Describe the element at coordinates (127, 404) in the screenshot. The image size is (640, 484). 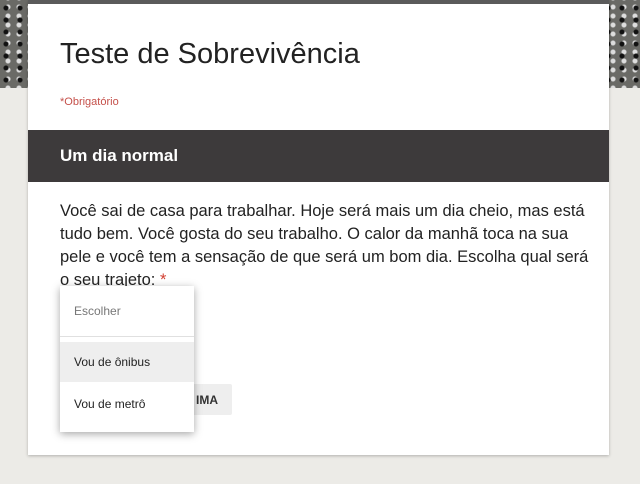
I see `dropdown-option-metro: Vou de metrô` at that location.